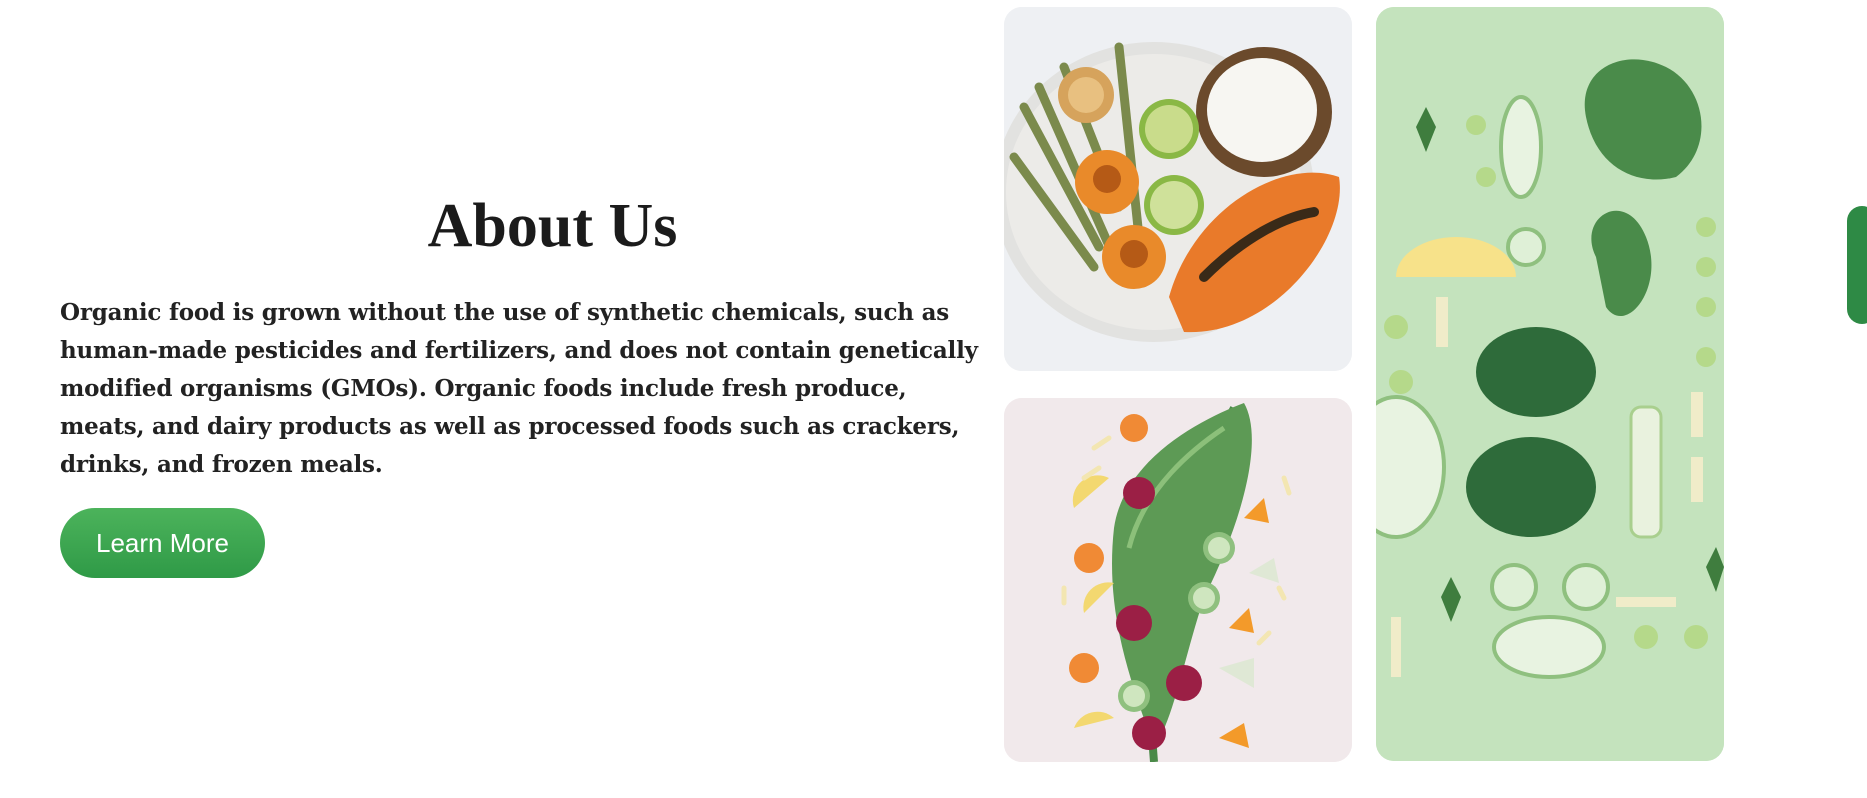 The height and width of the screenshot is (798, 1867). What do you see at coordinates (1178, 189) in the screenshot?
I see `fruit-plate-photo` at bounding box center [1178, 189].